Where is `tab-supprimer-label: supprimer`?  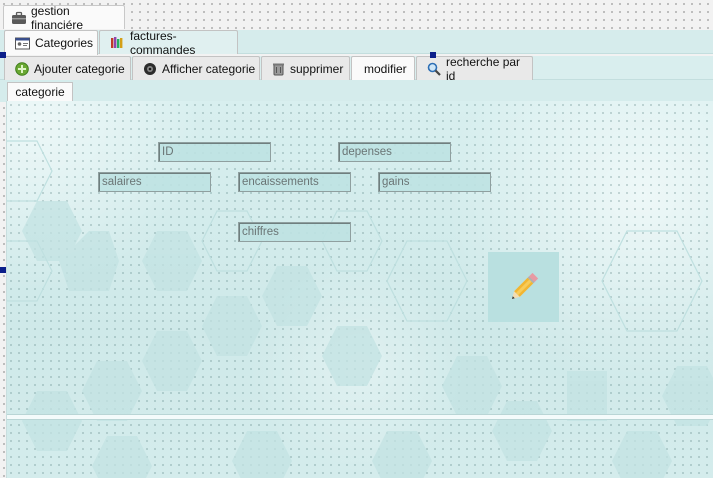
tab-supprimer-label: supprimer is located at coordinates (317, 68).